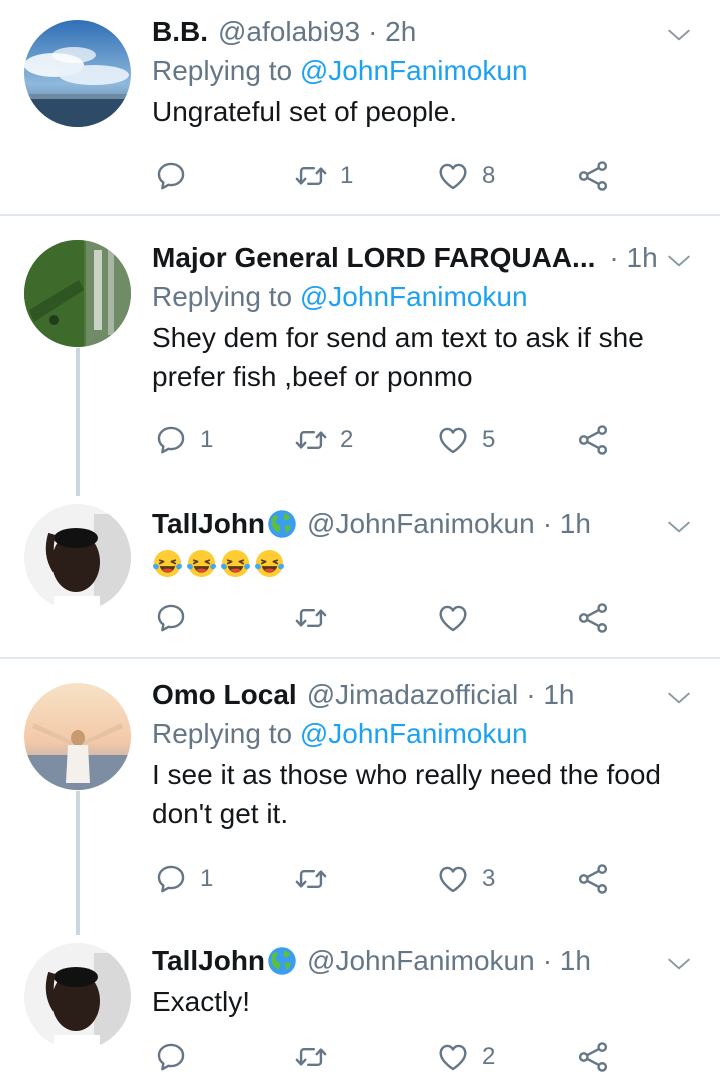 The image size is (720, 1079). What do you see at coordinates (421, 32) in the screenshot?
I see `tweet-header: B.B. @afolabi93 · 2h` at bounding box center [421, 32].